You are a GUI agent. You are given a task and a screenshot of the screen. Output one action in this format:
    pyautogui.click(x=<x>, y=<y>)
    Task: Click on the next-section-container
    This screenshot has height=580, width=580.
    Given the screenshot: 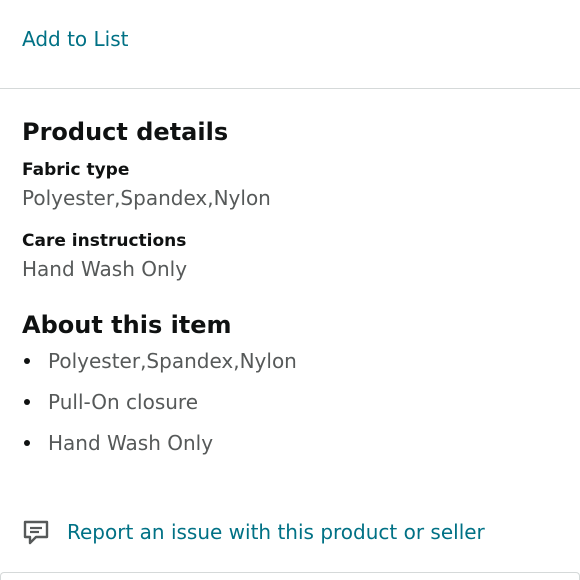 What is the action you would take?
    pyautogui.click(x=290, y=576)
    